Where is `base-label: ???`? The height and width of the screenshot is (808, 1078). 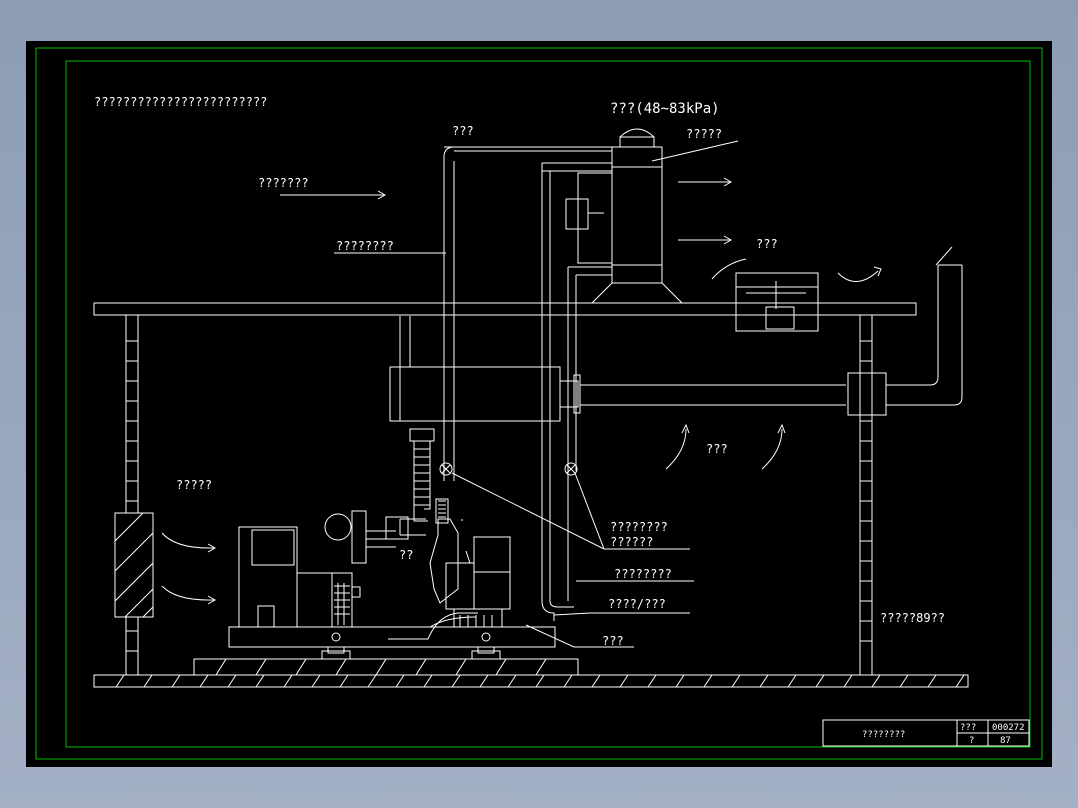
base-label: ??? is located at coordinates (613, 641).